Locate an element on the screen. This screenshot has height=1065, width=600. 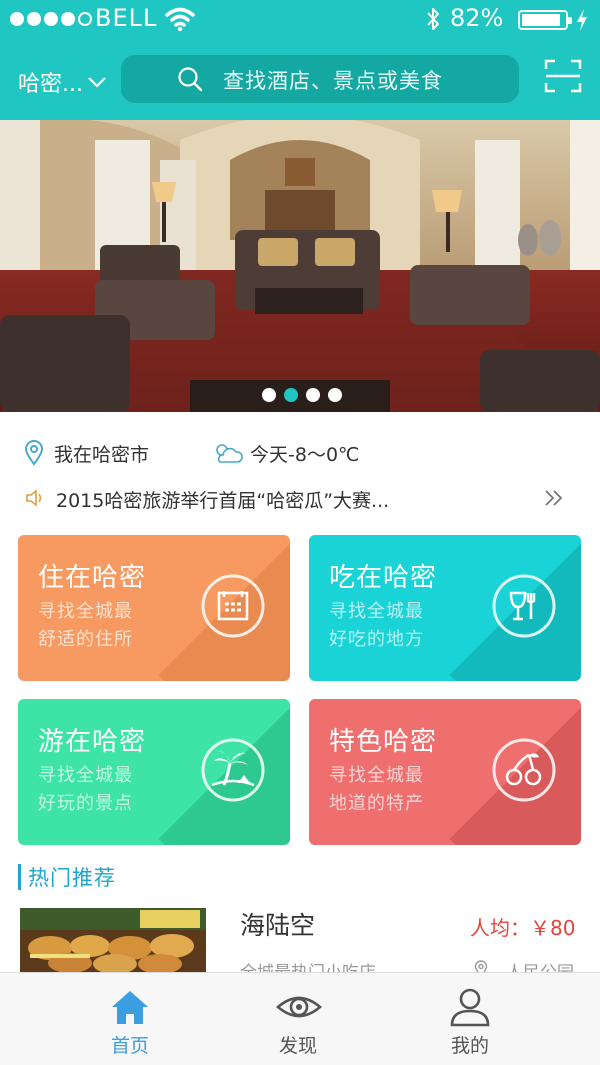
tile-title: 住在哈密 is located at coordinates (92, 578).